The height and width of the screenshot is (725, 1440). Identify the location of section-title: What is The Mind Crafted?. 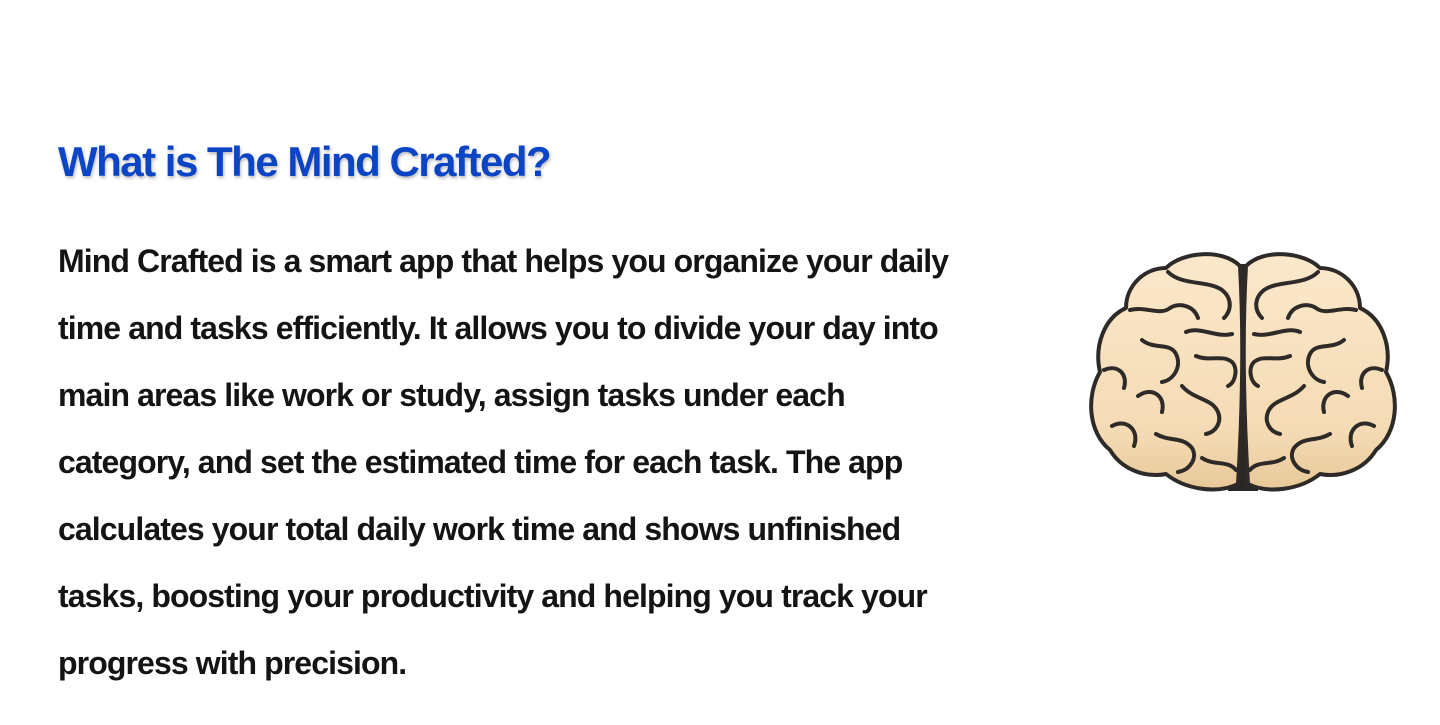
(305, 161).